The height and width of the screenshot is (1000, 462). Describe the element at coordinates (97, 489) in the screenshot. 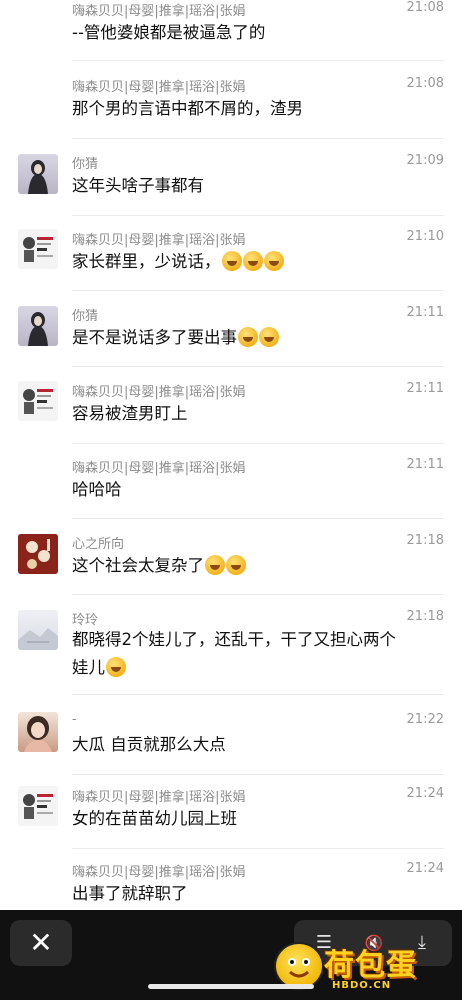

I see `message-text: 哈哈哈` at that location.